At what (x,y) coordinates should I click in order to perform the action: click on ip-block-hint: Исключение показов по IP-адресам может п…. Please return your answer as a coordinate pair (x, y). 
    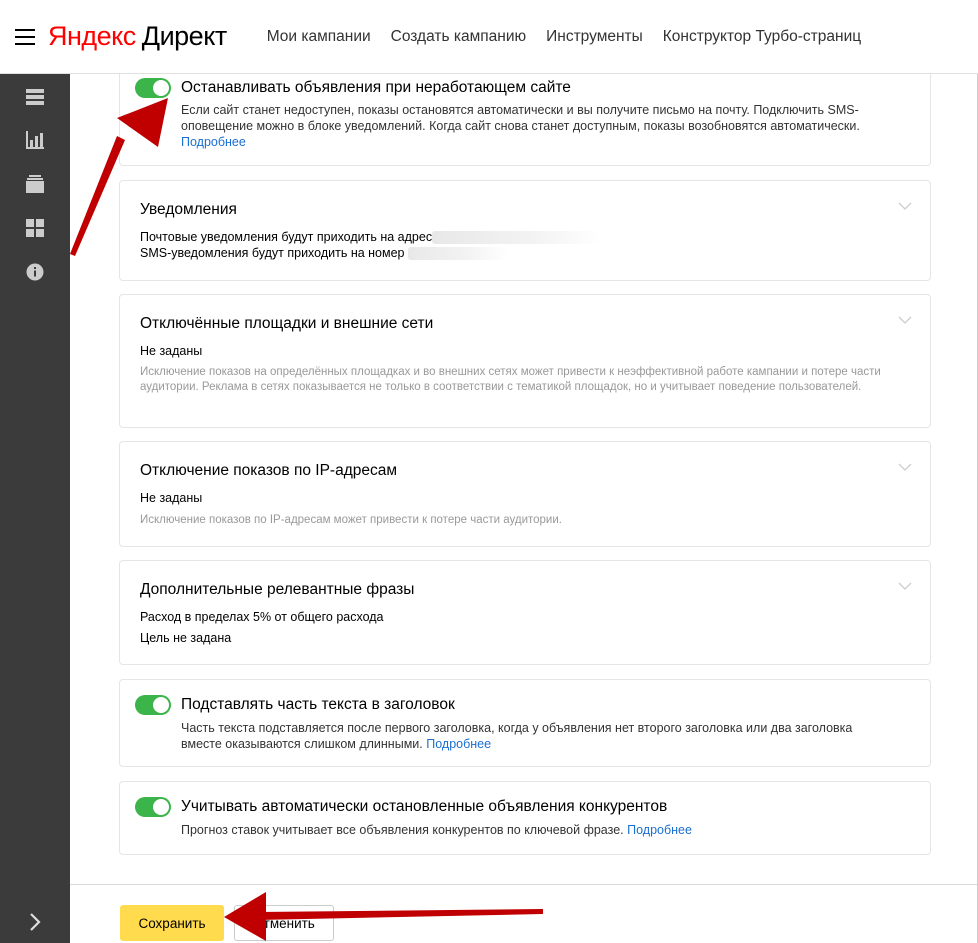
    Looking at the image, I should click on (351, 520).